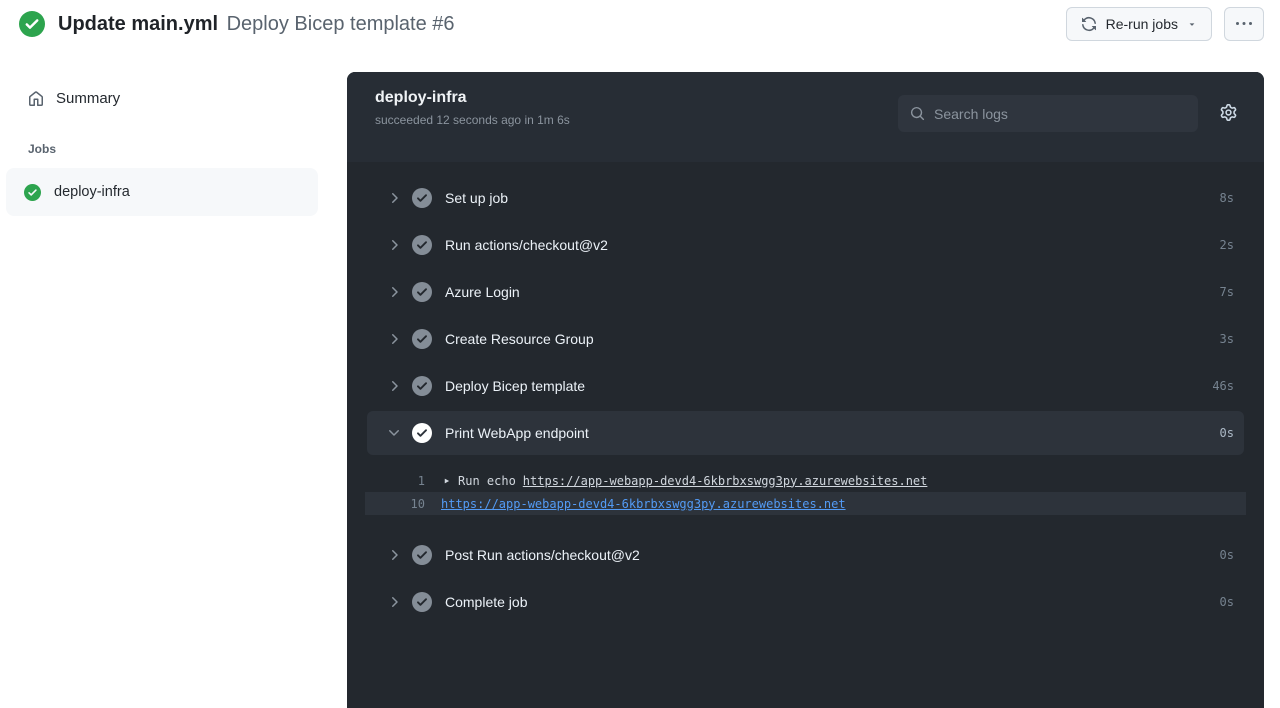 The image size is (1280, 708). I want to click on jobs-heading: Jobs, so click(42, 149).